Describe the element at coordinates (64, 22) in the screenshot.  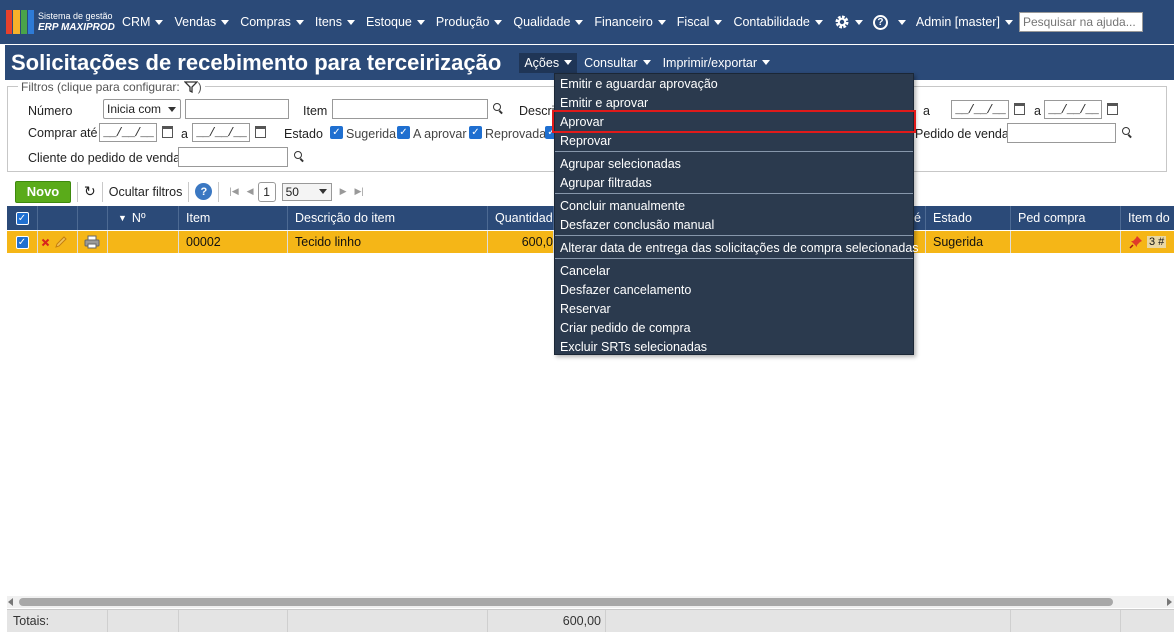
I see `app-logo: Sistema de gestão ERP MAXIPROD` at that location.